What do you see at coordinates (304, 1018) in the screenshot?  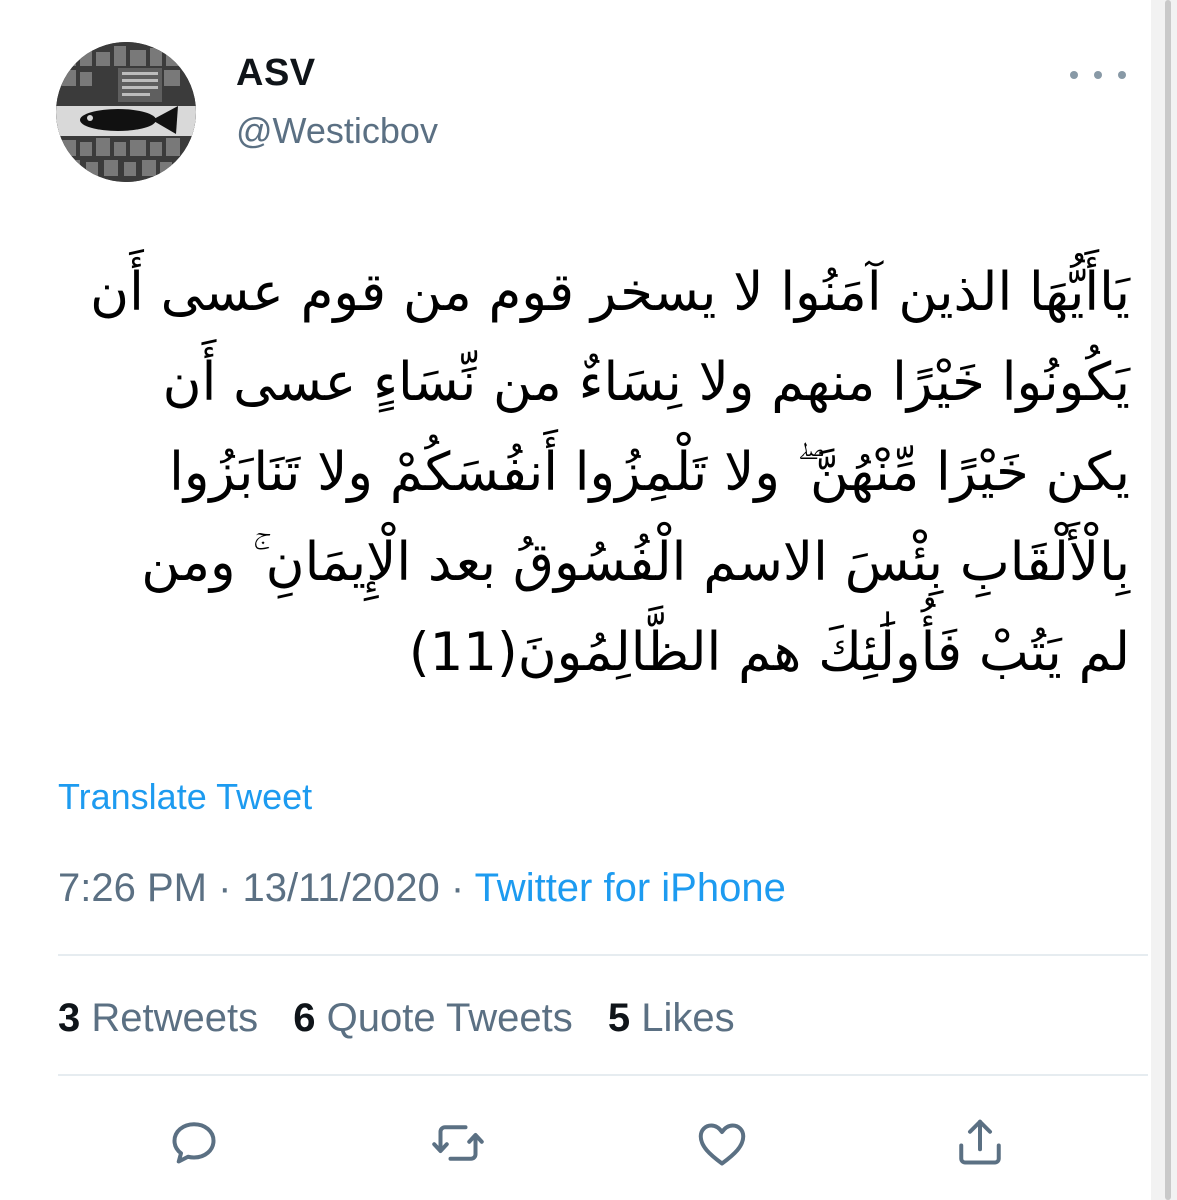 I see `quote-tweets-count: 6` at bounding box center [304, 1018].